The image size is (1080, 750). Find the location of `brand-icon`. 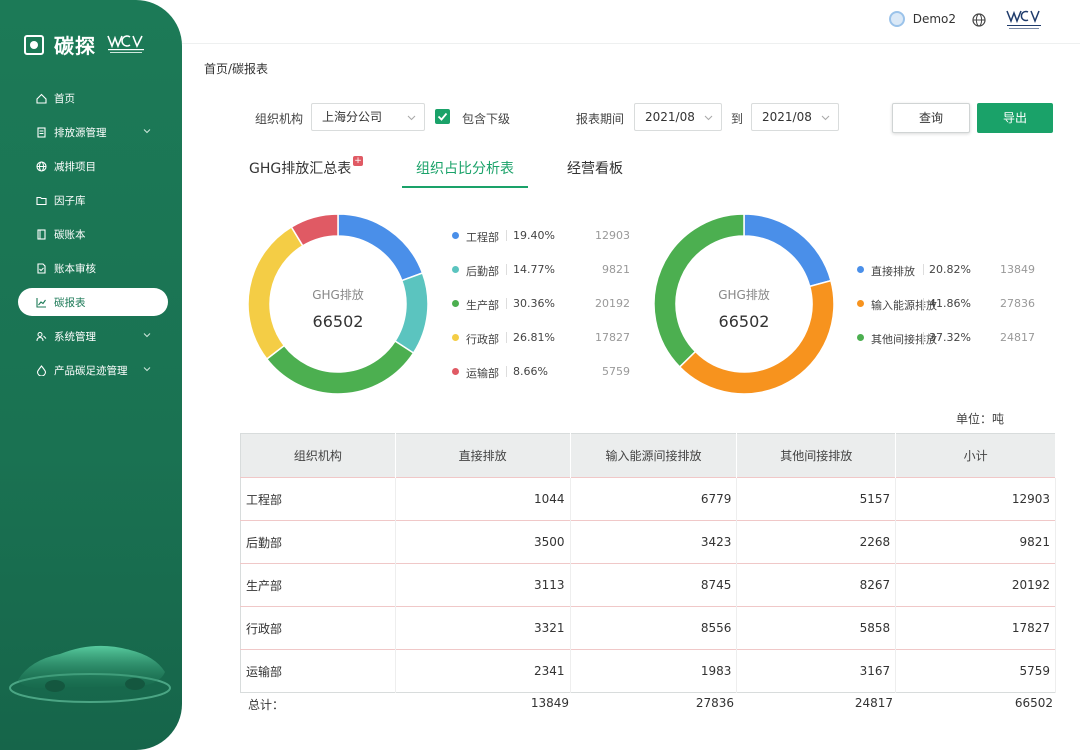

brand-icon is located at coordinates (34, 44).